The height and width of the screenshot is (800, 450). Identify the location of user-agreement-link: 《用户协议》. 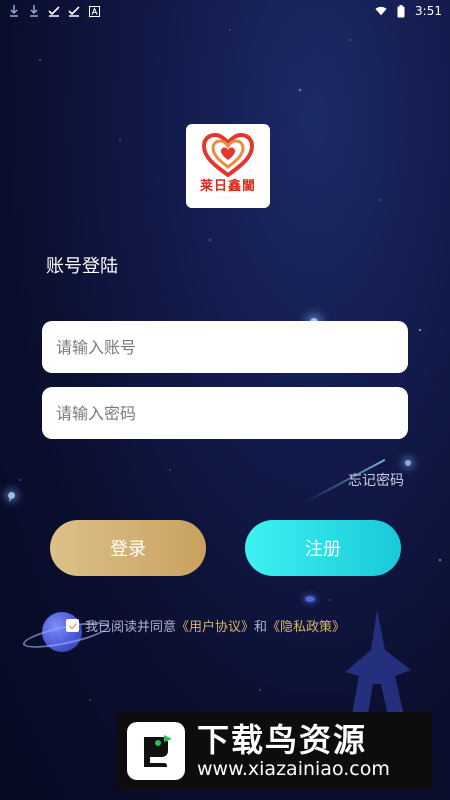
(215, 625).